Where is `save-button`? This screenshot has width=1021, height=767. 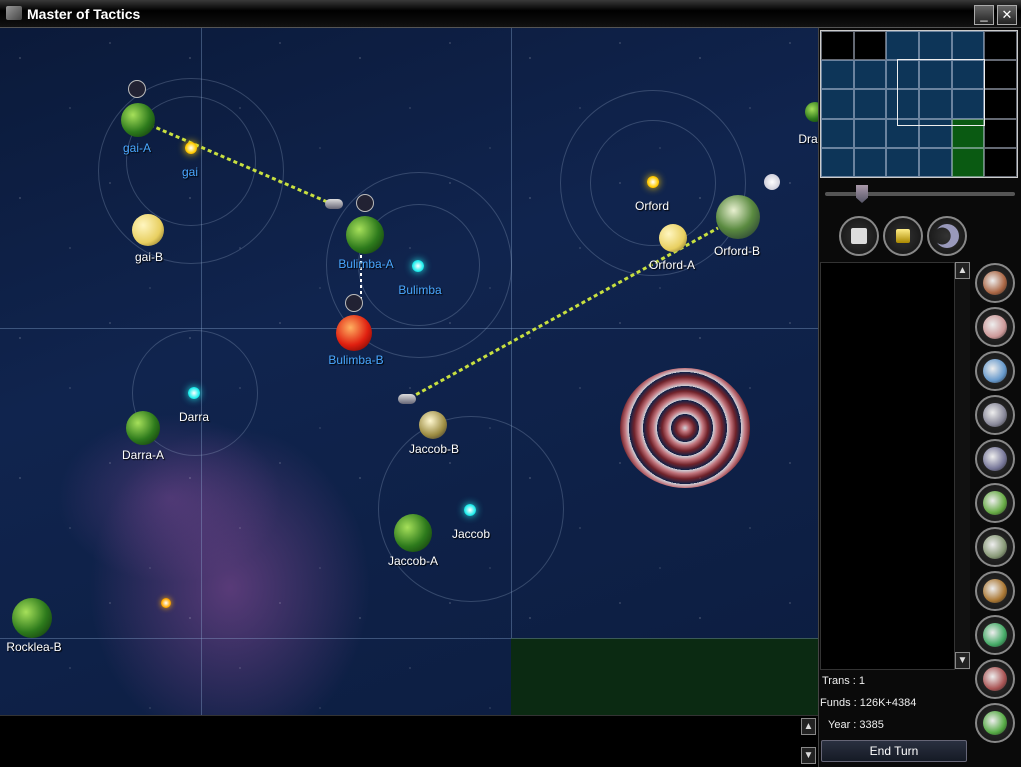
save-button is located at coordinates (859, 236).